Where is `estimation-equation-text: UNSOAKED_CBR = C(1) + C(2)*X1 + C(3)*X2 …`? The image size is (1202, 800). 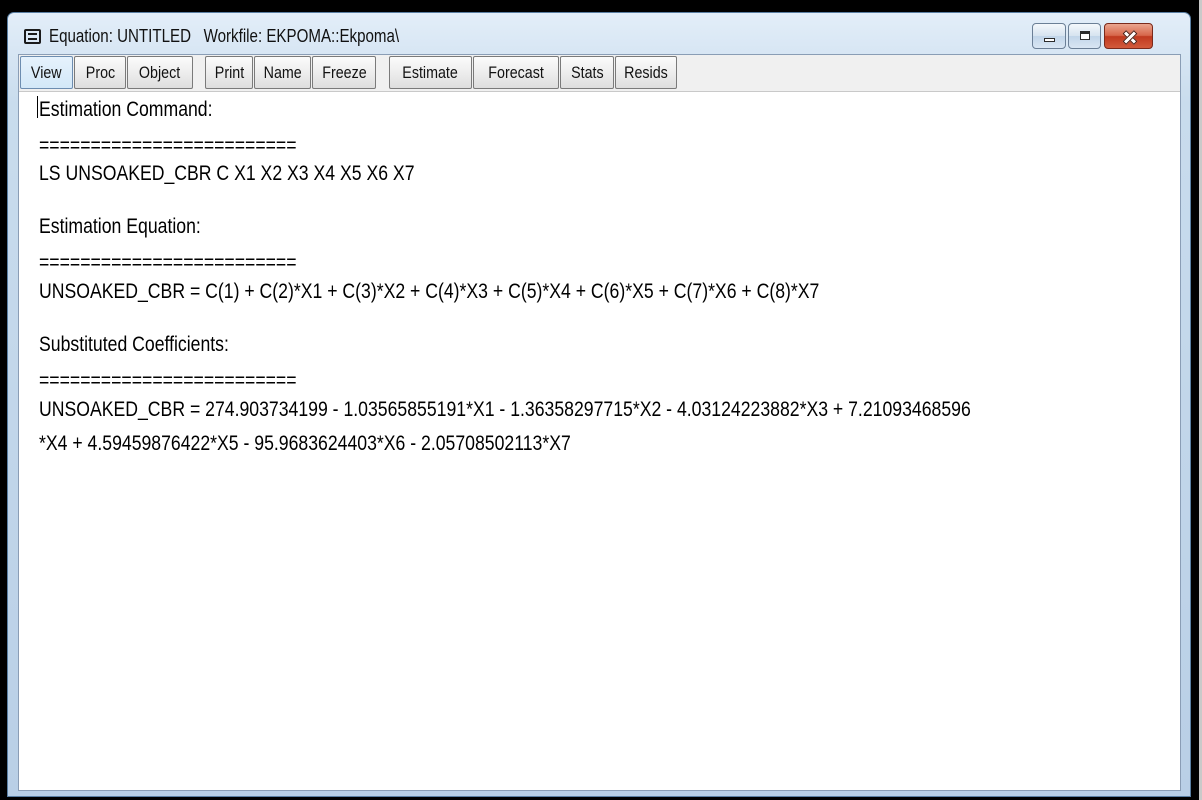
estimation-equation-text: UNSOAKED_CBR = C(1) + C(2)*X1 + C(3)*X2 … is located at coordinates (429, 291).